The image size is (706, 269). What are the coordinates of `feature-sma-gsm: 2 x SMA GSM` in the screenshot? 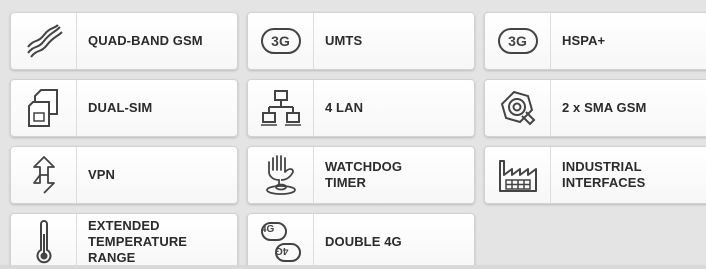 It's located at (595, 108).